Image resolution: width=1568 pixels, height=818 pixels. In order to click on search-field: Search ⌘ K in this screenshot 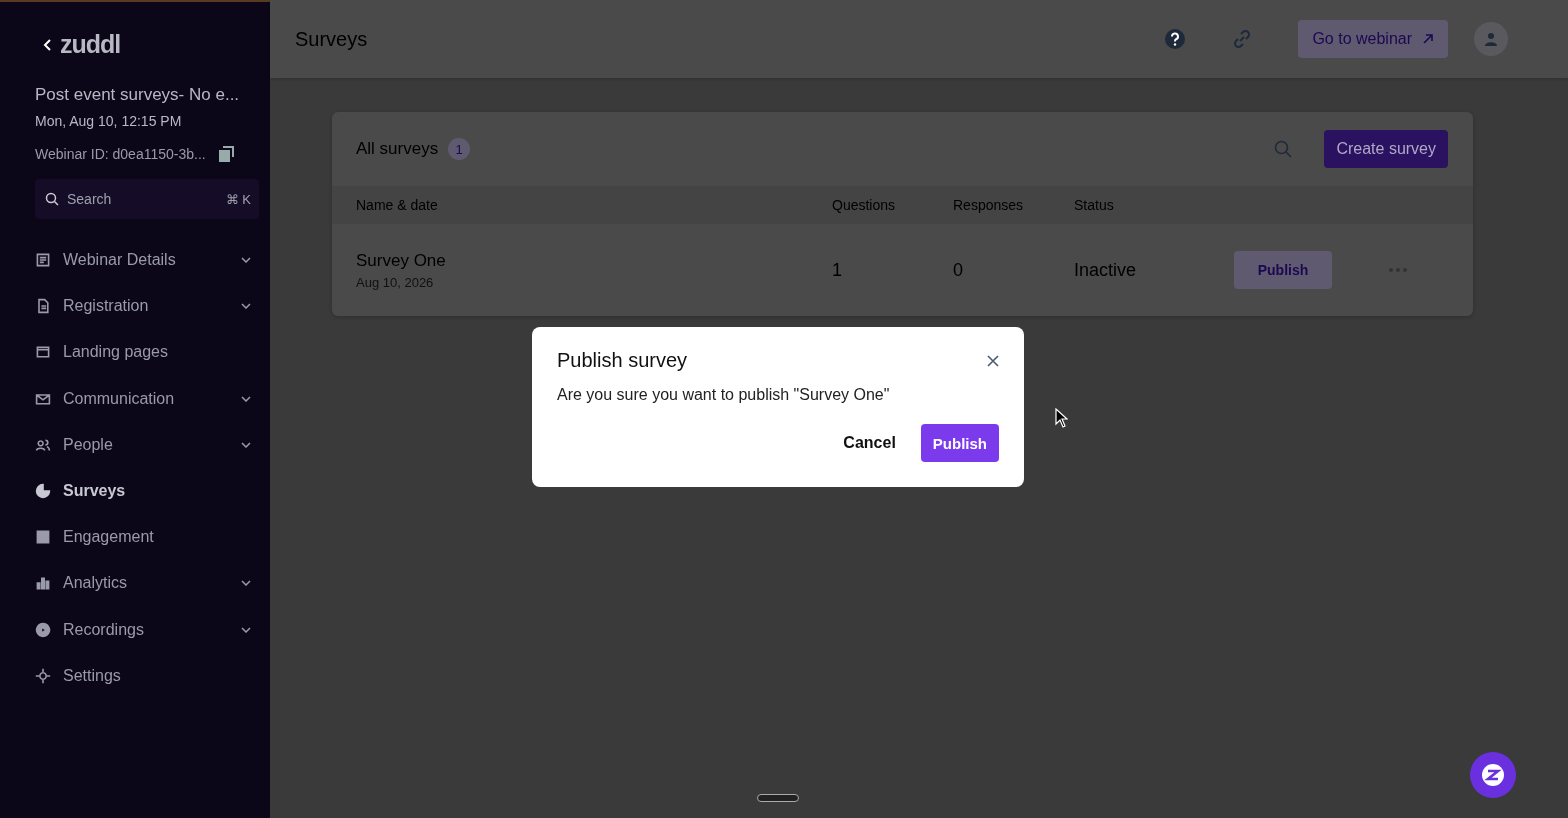, I will do `click(147, 199)`.